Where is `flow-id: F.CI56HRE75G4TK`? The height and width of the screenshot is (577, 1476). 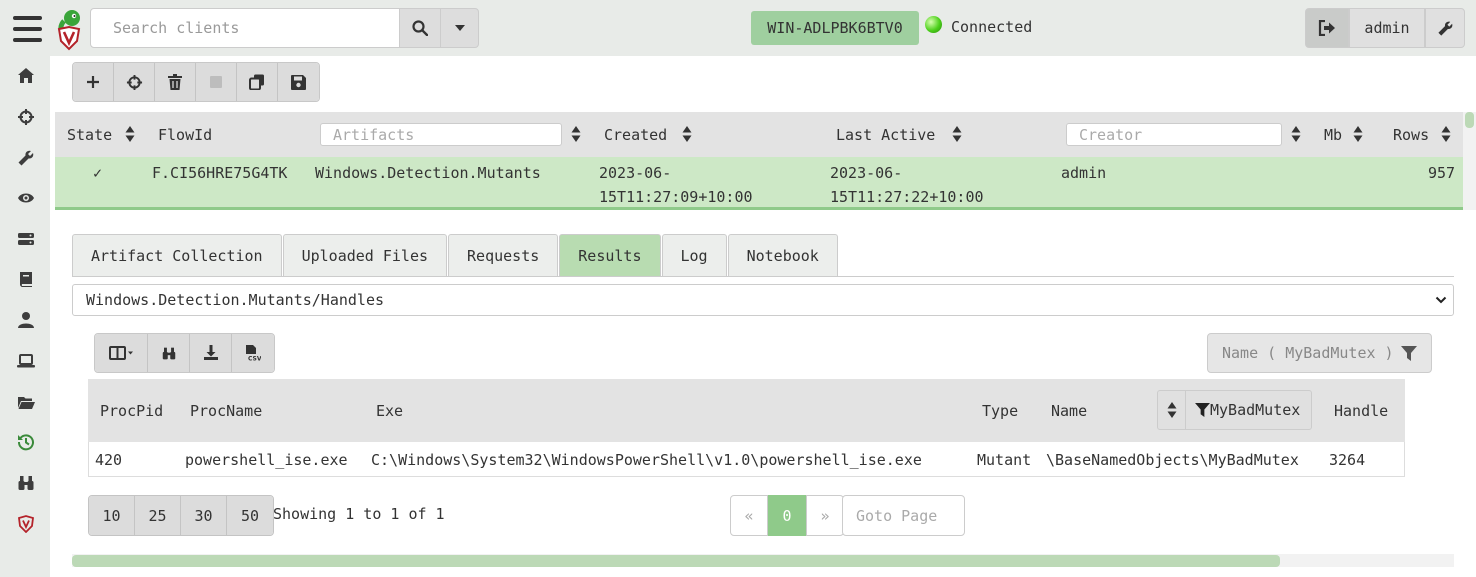
flow-id: F.CI56HRE75G4TK is located at coordinates (220, 173).